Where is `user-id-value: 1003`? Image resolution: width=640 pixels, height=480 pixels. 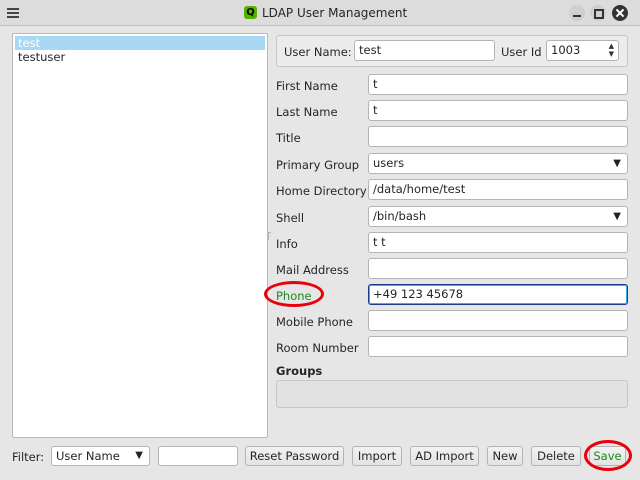
user-id-value: 1003 is located at coordinates (566, 50).